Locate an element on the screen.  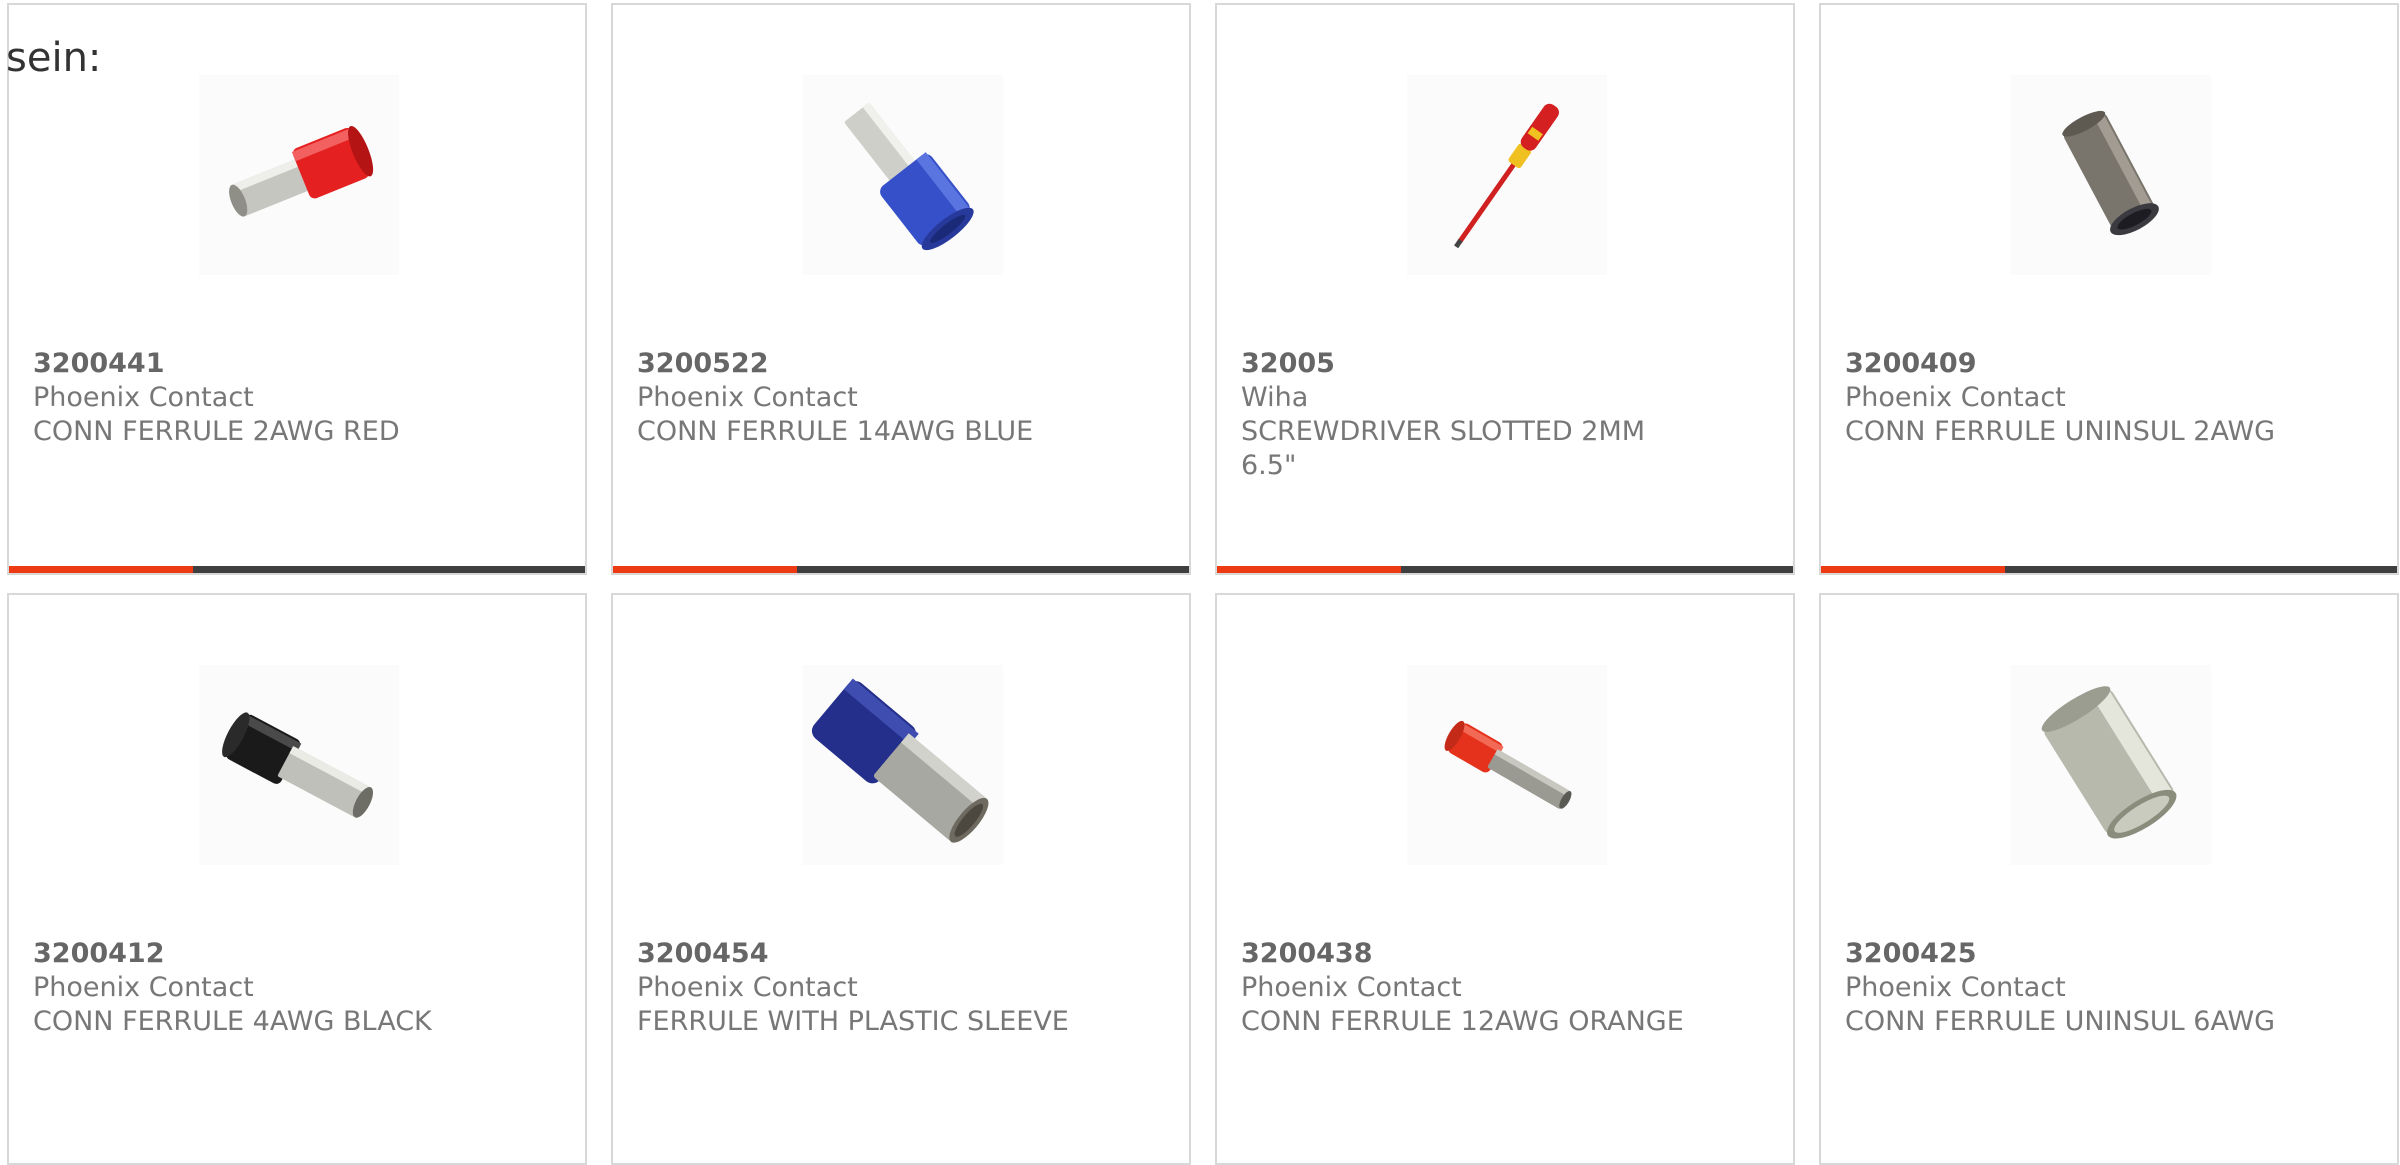
black-ferrule-image is located at coordinates (299, 765).